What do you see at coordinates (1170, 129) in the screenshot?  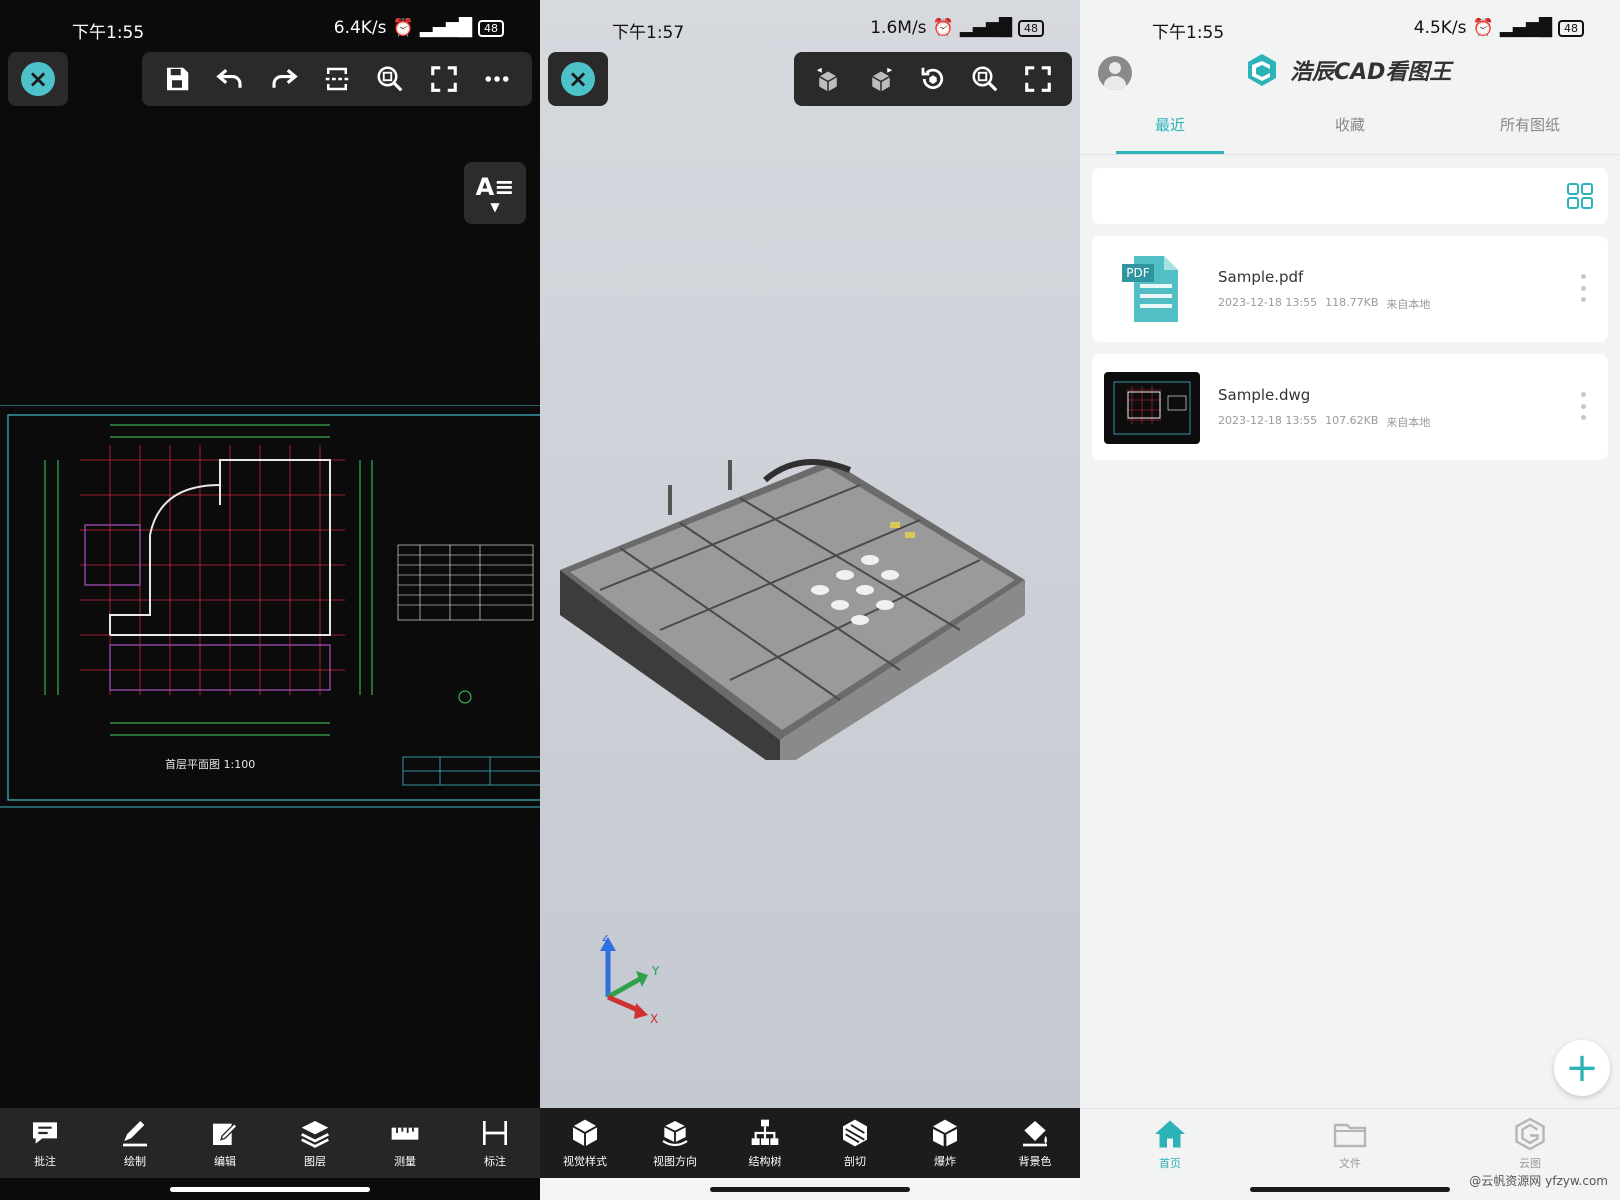 I see `tab-recent: 最近` at bounding box center [1170, 129].